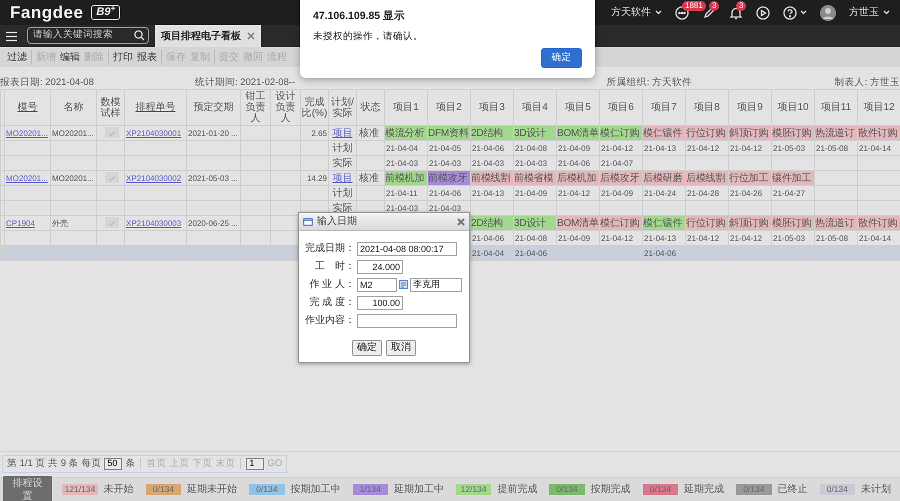 This screenshot has height=501, width=900. Describe the element at coordinates (329, 321) in the screenshot. I see `field-label: 作业内容：` at that location.